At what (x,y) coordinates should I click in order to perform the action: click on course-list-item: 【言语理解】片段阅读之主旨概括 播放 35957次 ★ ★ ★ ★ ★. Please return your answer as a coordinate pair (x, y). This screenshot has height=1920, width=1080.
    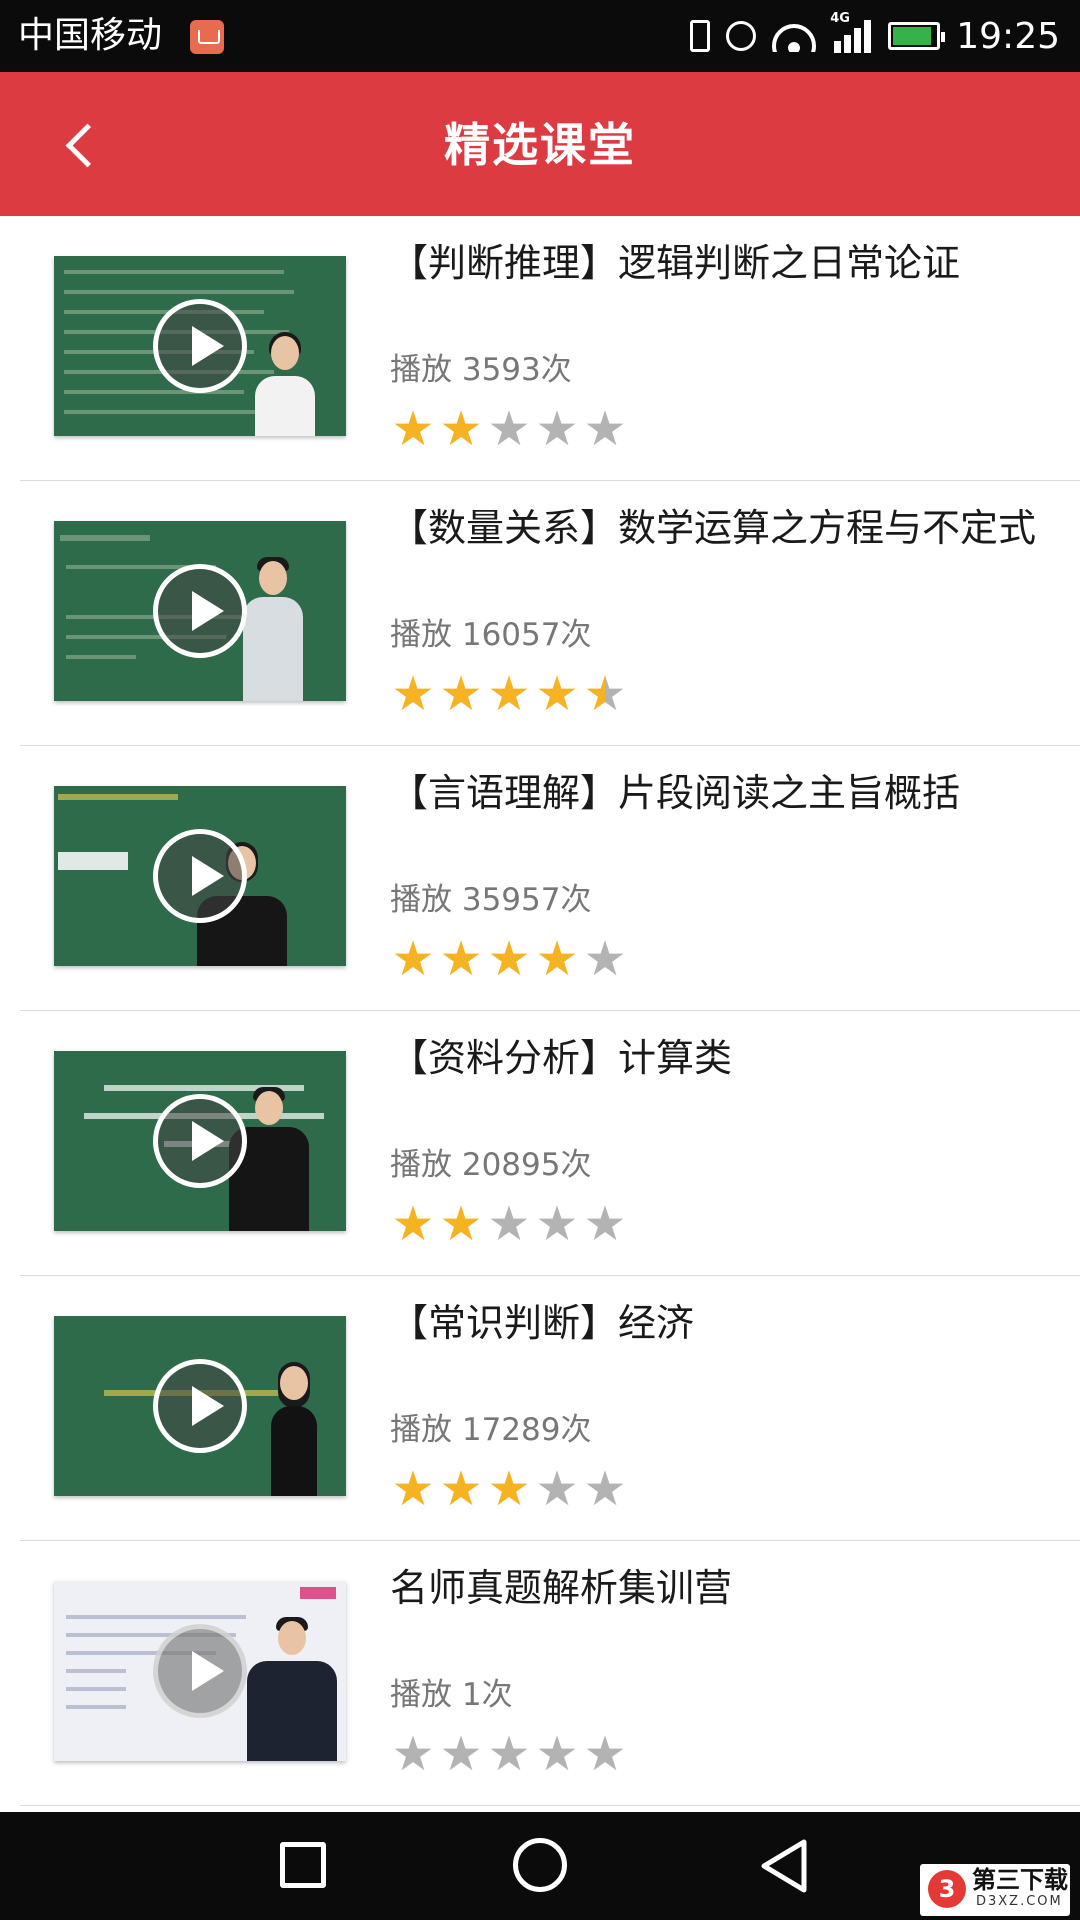
    Looking at the image, I should click on (540, 878).